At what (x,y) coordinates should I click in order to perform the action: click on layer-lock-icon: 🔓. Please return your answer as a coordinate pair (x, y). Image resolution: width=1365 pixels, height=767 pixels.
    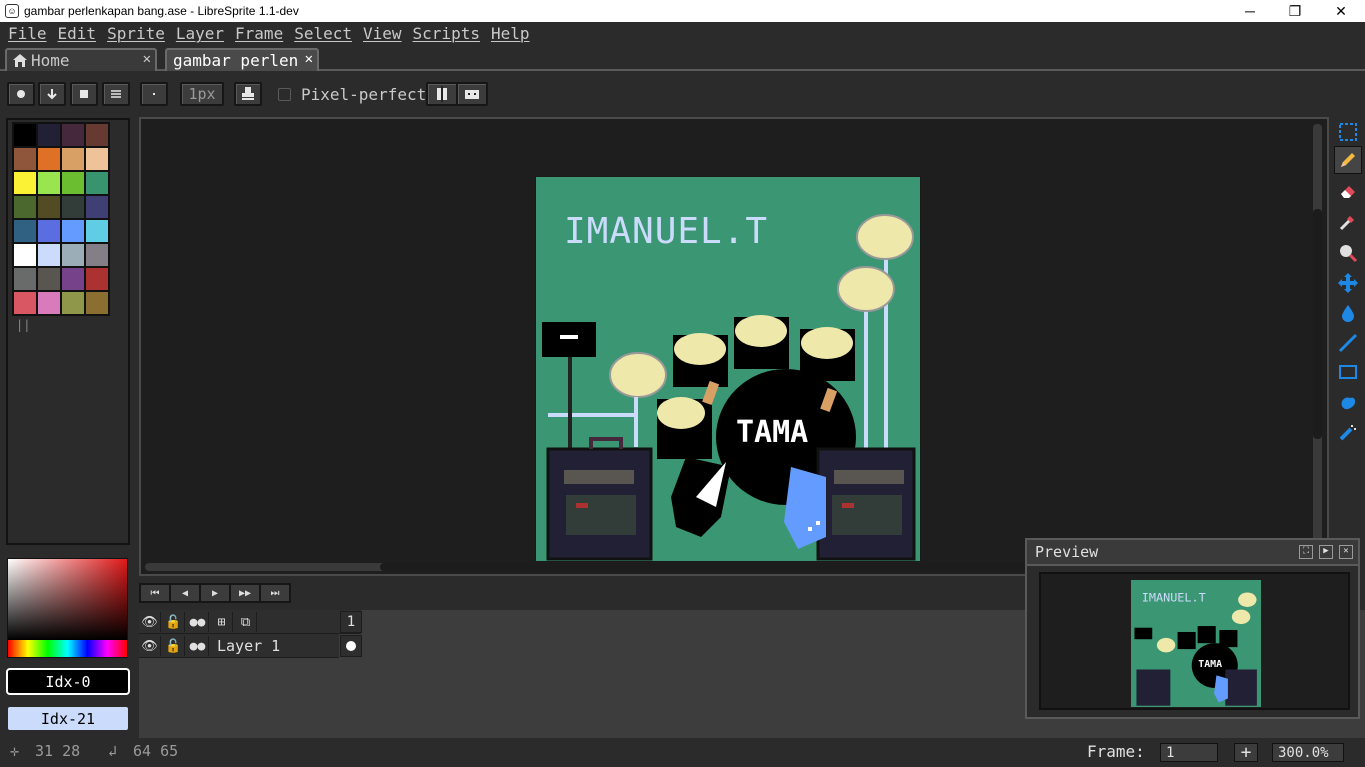
    Looking at the image, I should click on (174, 646).